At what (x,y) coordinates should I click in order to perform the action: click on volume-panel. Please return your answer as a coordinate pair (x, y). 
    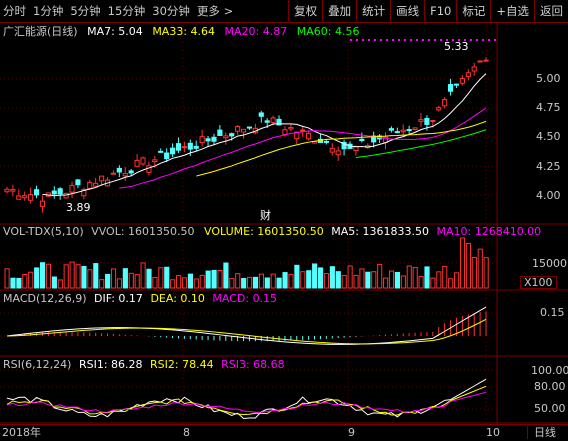
    Looking at the image, I should click on (246, 263).